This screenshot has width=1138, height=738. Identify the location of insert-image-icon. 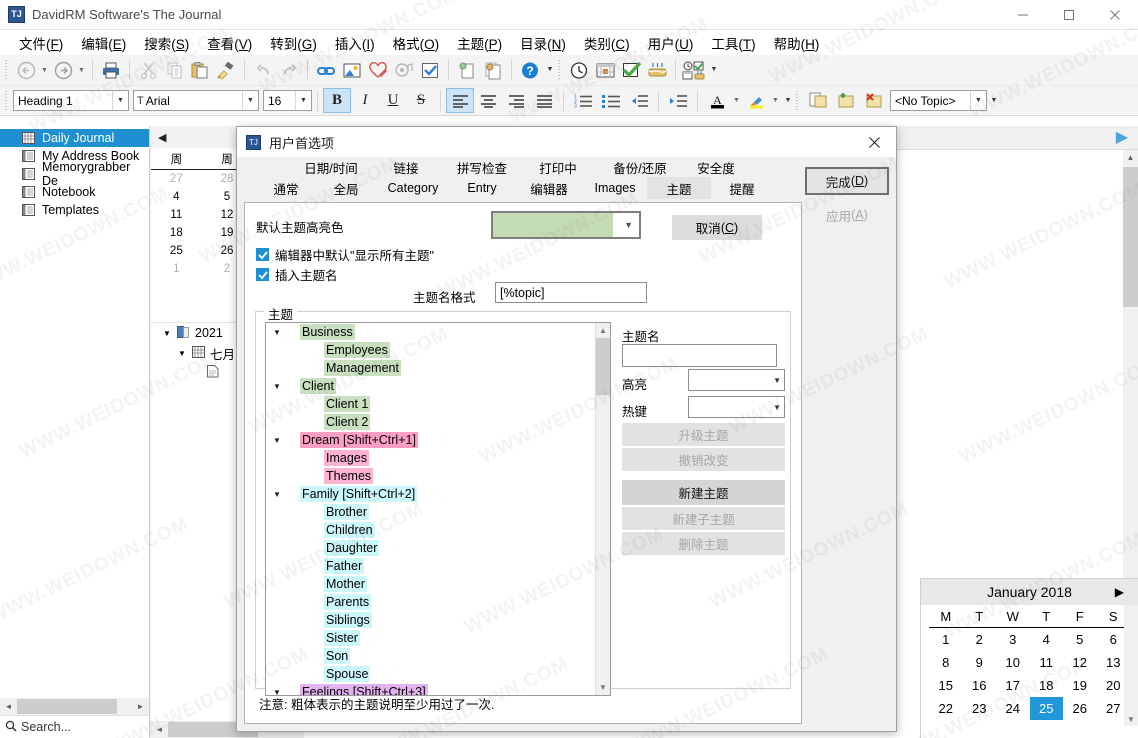
(352, 70).